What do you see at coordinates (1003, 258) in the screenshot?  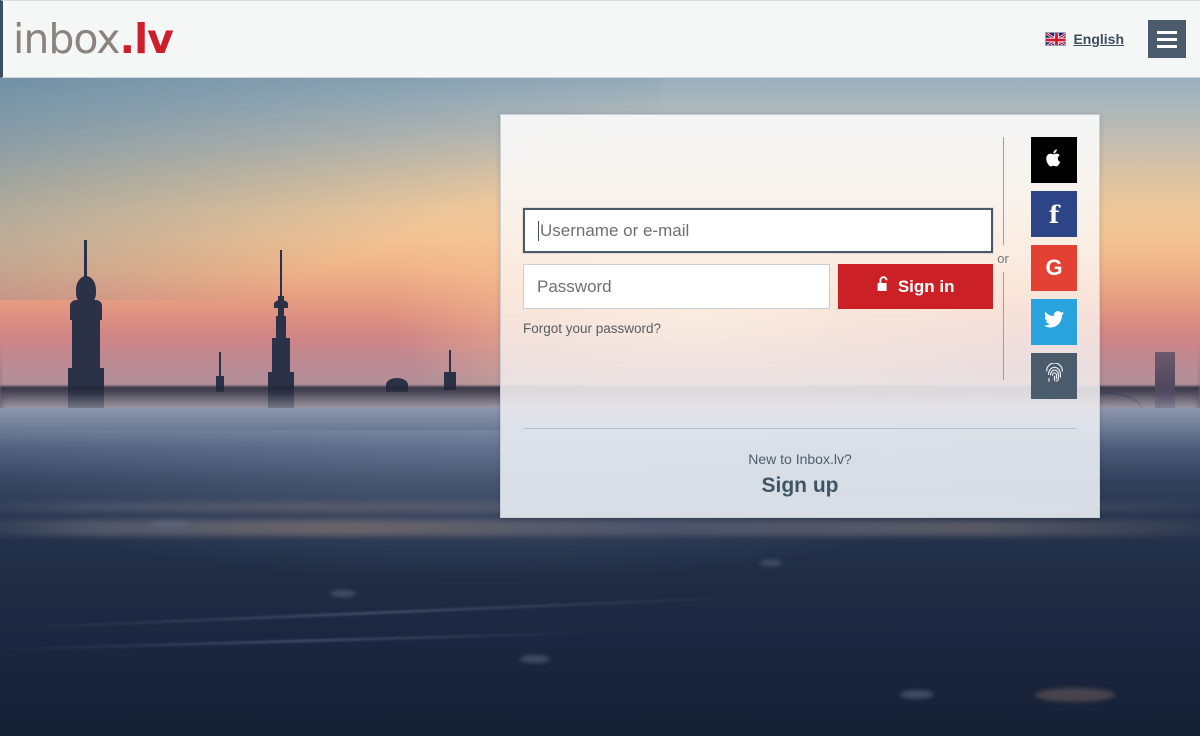 I see `or-label: or` at bounding box center [1003, 258].